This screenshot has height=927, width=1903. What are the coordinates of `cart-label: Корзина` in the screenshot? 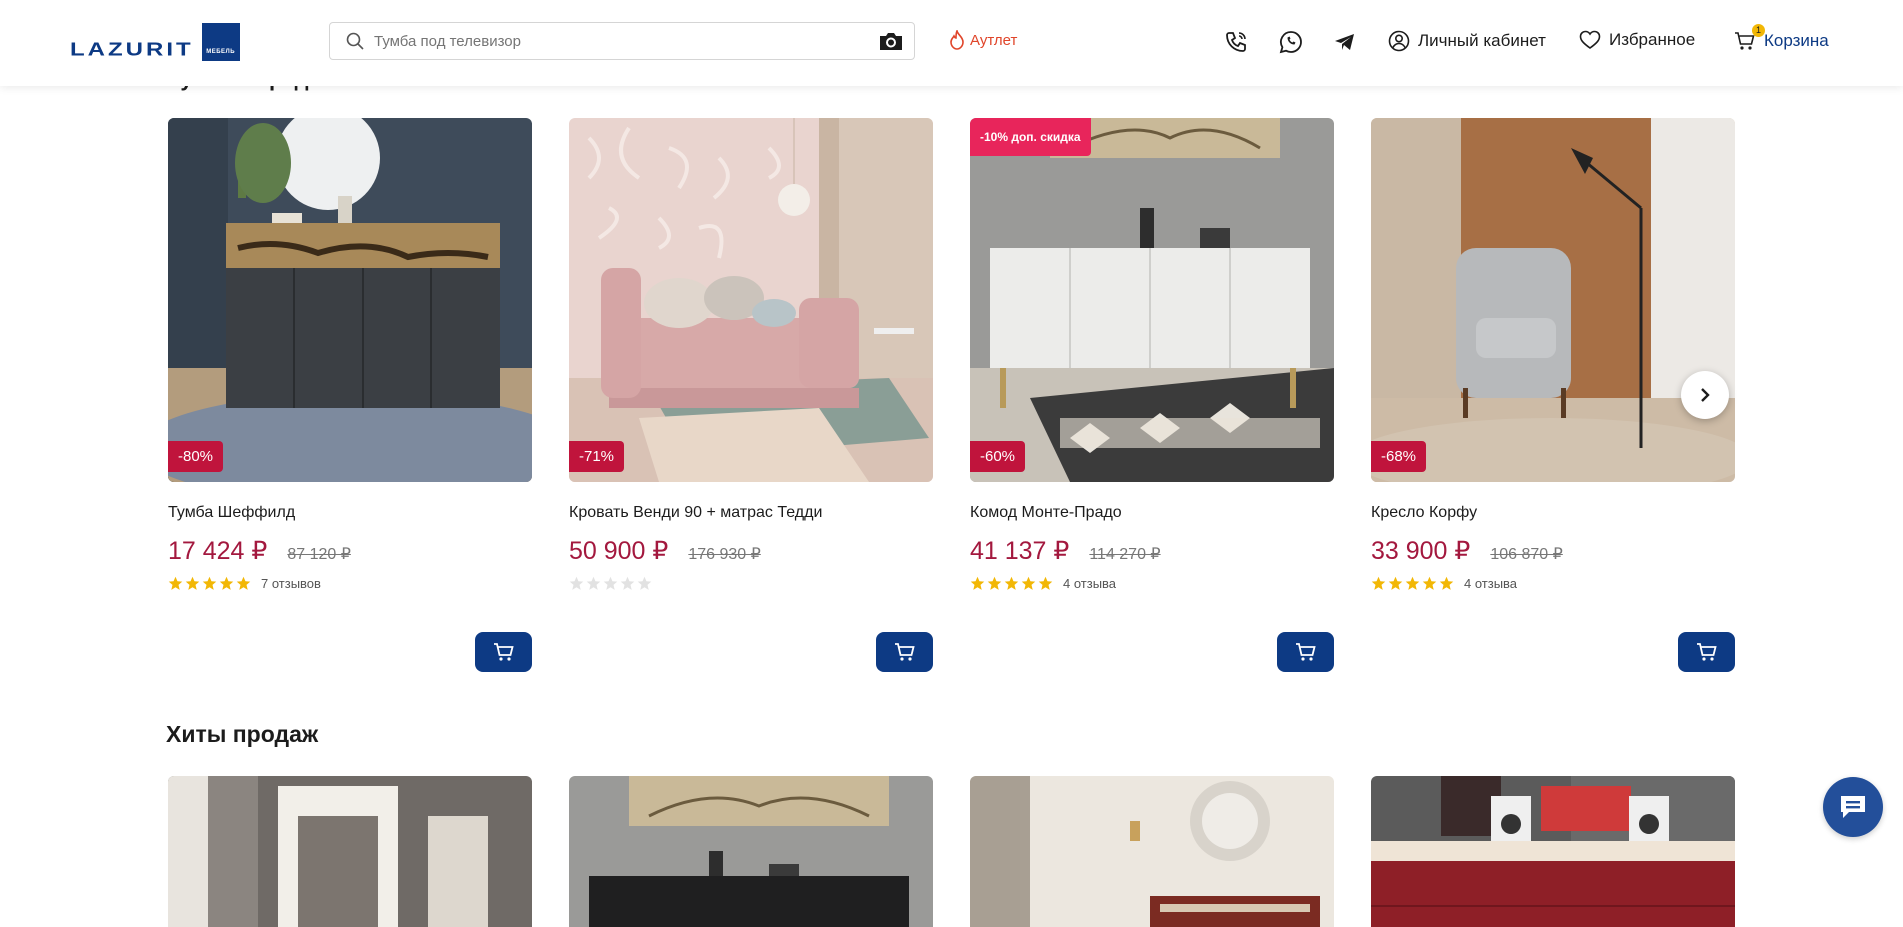 It's located at (1796, 40).